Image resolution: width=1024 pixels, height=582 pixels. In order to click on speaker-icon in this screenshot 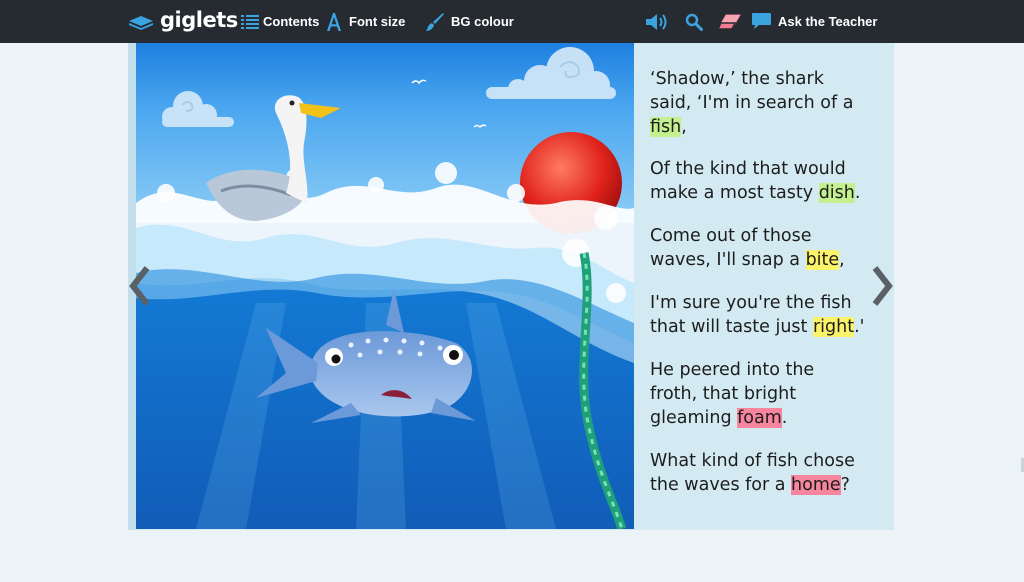, I will do `click(657, 22)`.